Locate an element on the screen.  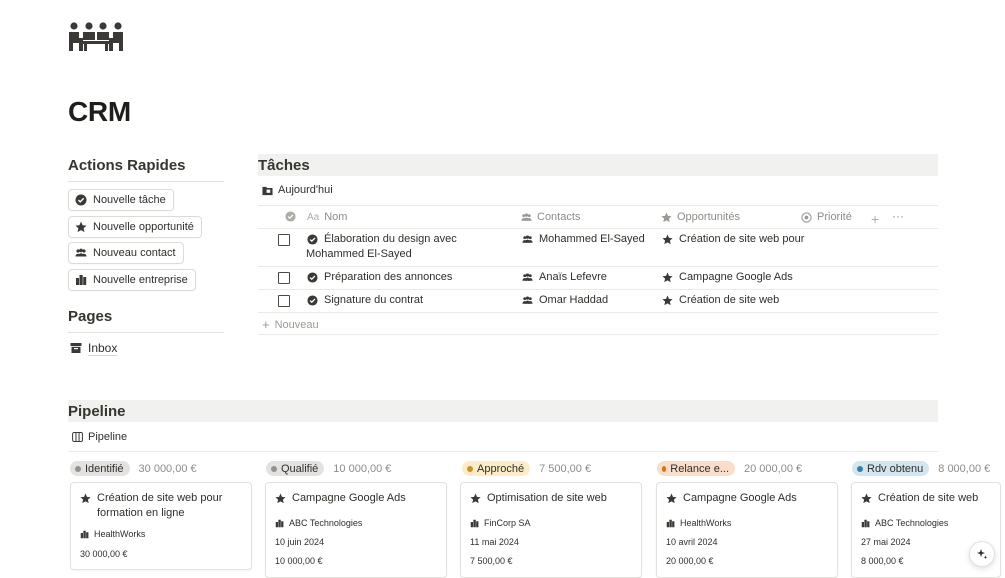
tasks-heading: Tâches is located at coordinates (284, 165).